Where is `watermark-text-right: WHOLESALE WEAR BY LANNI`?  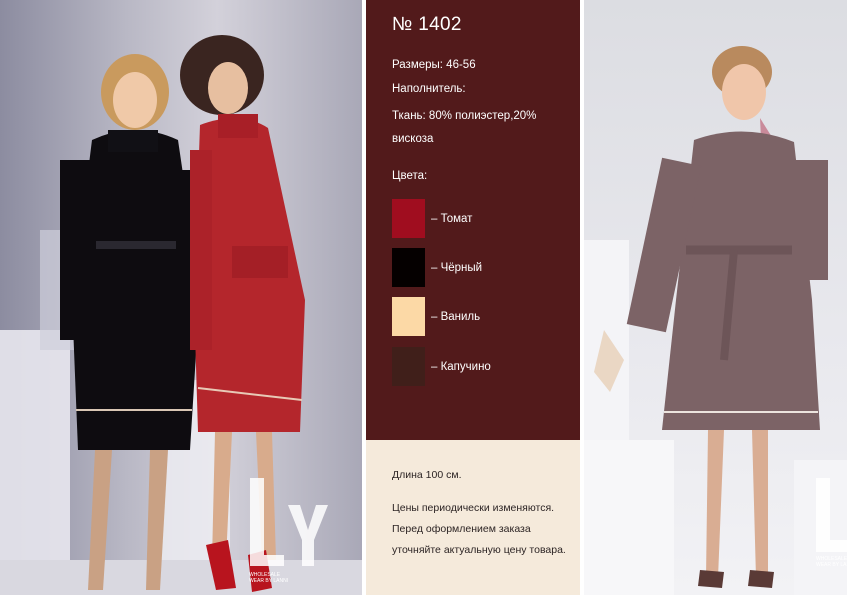 watermark-text-right: WHOLESALE WEAR BY LANNI is located at coordinates (831, 562).